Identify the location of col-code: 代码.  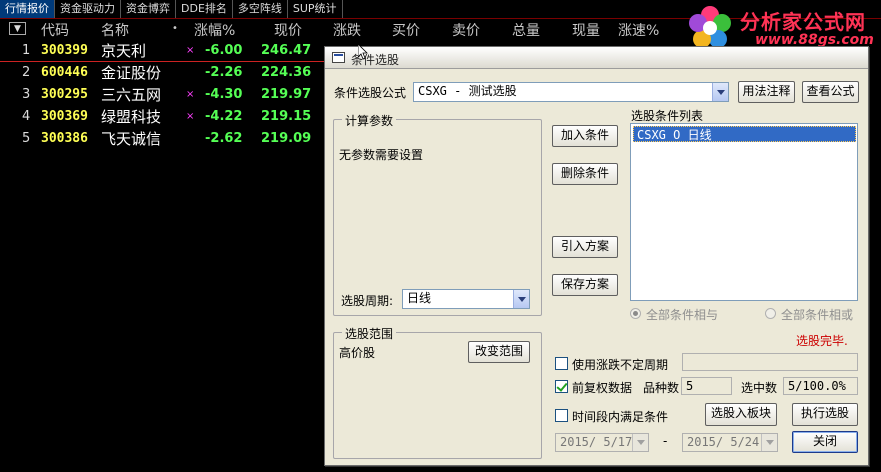
(55, 30).